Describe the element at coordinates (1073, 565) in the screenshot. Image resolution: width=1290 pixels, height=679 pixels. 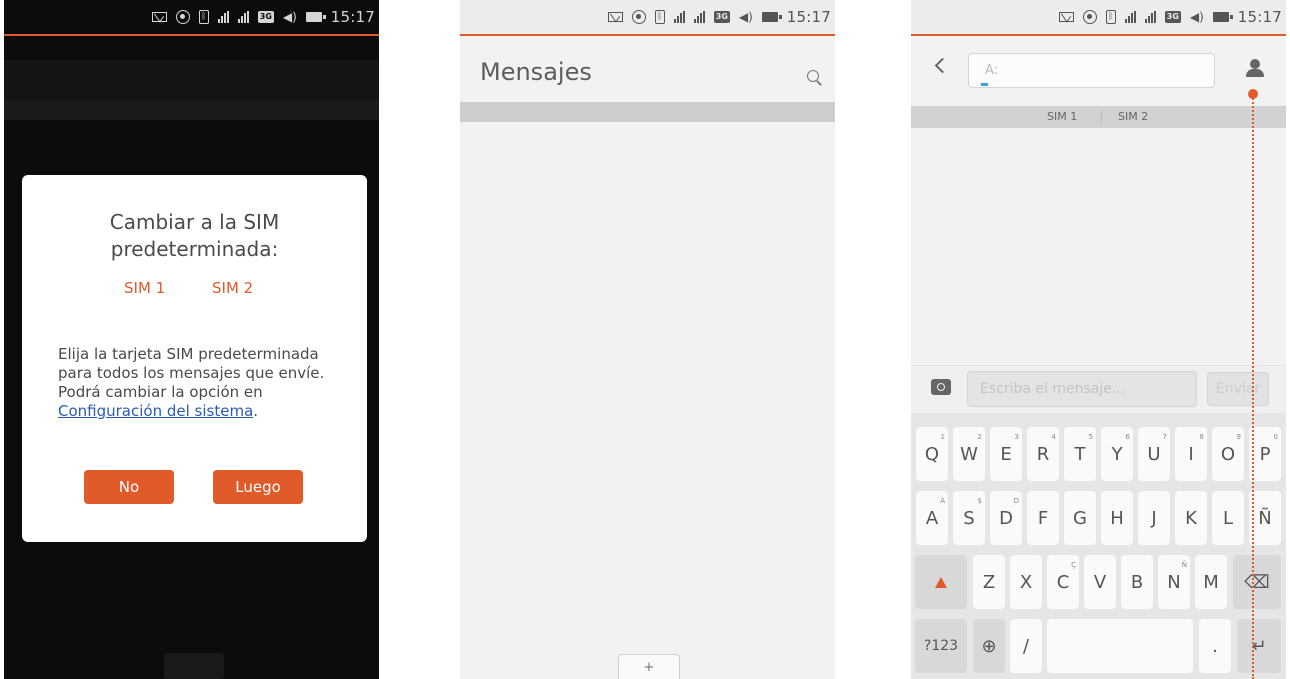
I see `key-c-hint: Ç` at that location.